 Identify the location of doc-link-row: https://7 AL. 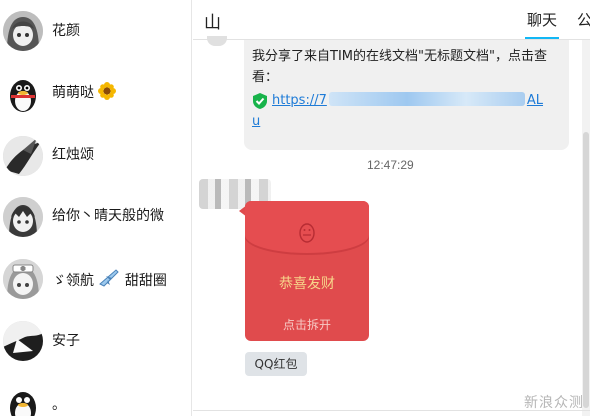
(405, 100).